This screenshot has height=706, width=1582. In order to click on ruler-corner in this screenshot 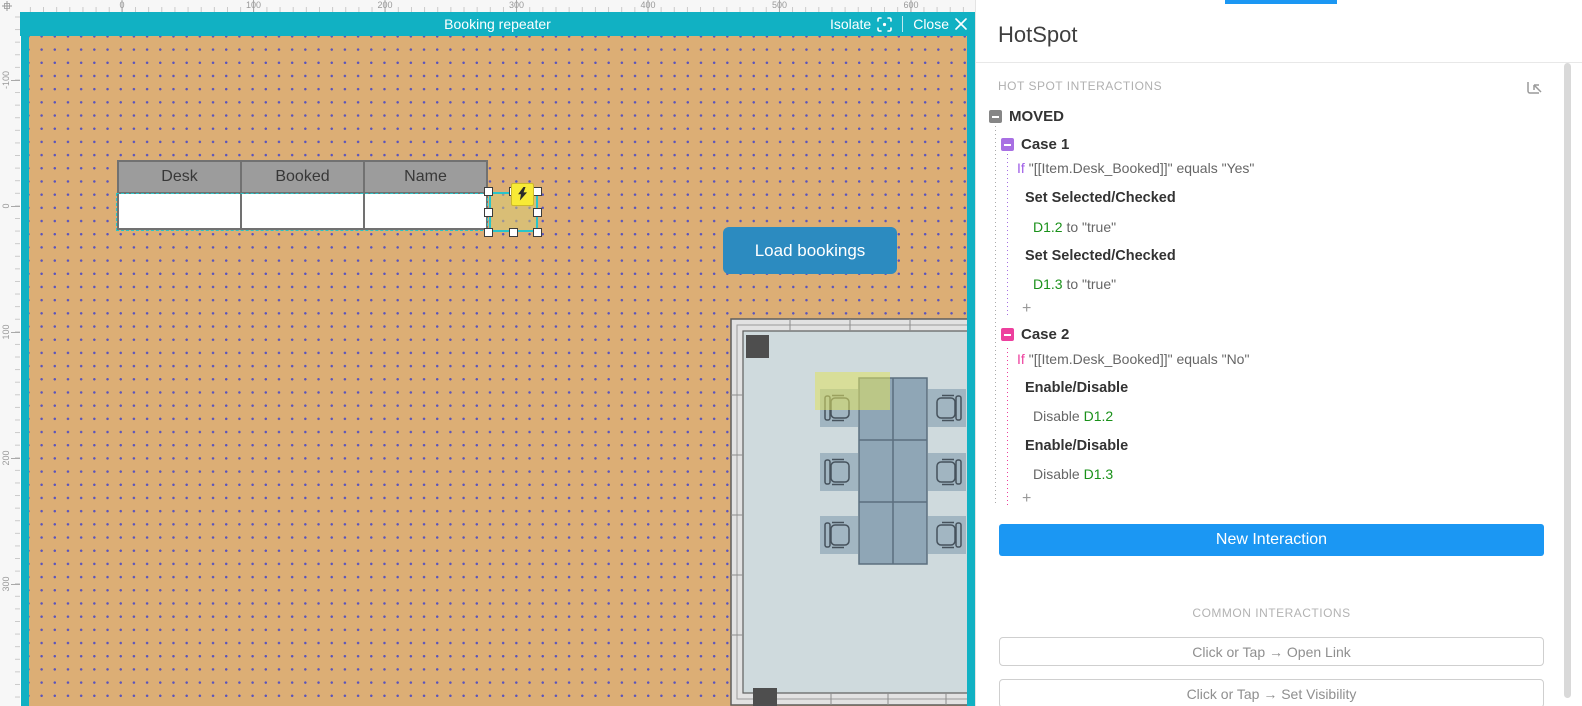, I will do `click(10, 6)`.